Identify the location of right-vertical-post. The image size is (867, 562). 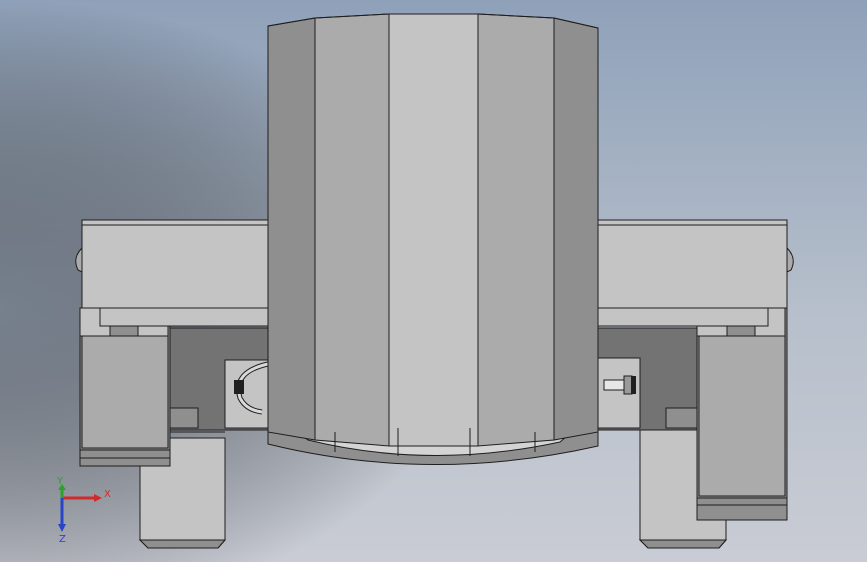
(742, 414).